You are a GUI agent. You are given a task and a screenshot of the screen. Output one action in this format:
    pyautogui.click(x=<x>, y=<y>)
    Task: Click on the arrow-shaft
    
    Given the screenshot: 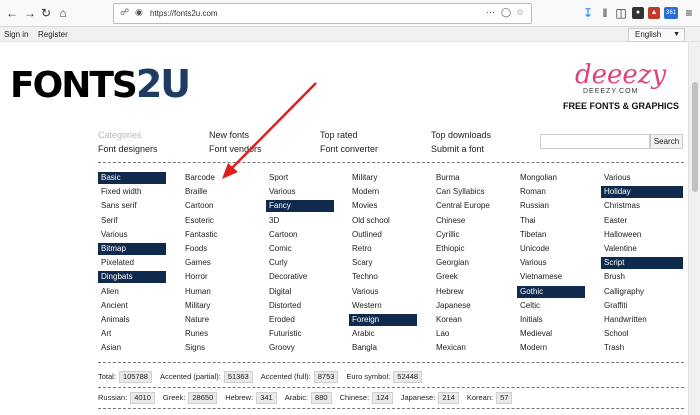 What is the action you would take?
    pyautogui.click(x=273, y=126)
    